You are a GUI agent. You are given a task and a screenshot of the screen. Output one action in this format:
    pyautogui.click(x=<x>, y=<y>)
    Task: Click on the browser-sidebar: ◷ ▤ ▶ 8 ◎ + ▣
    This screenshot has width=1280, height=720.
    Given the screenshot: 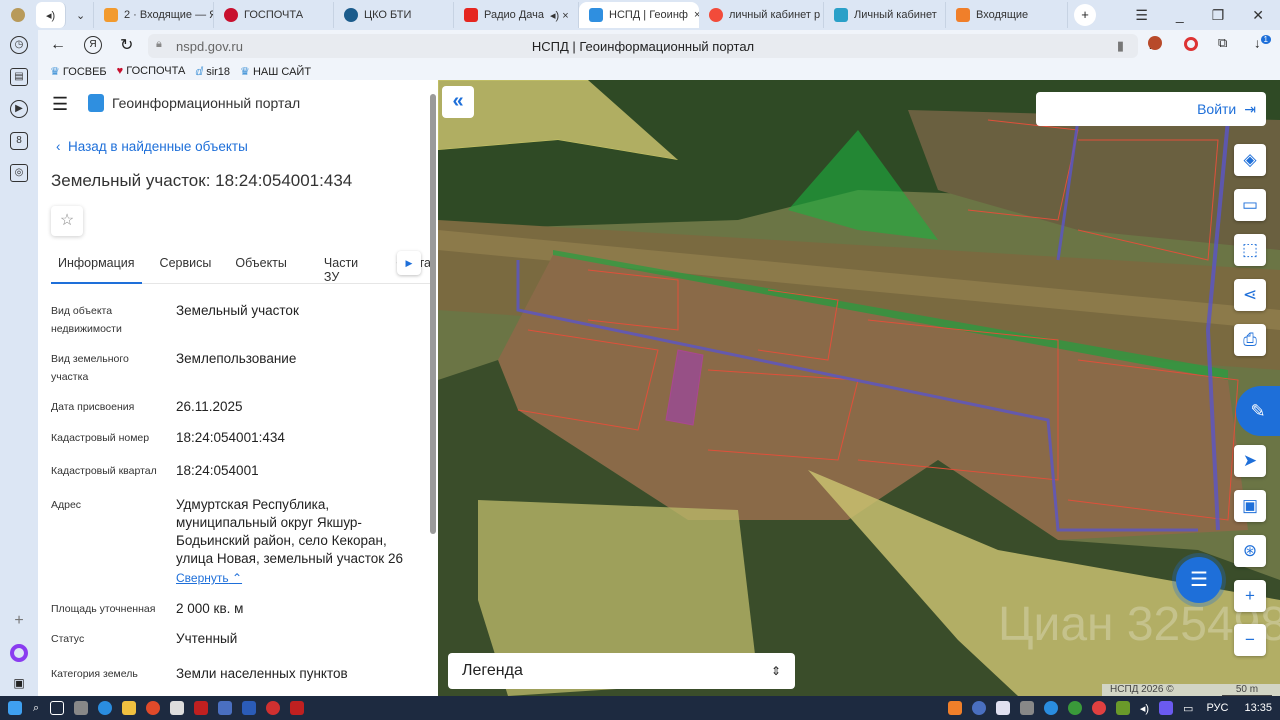 What is the action you would take?
    pyautogui.click(x=19, y=363)
    